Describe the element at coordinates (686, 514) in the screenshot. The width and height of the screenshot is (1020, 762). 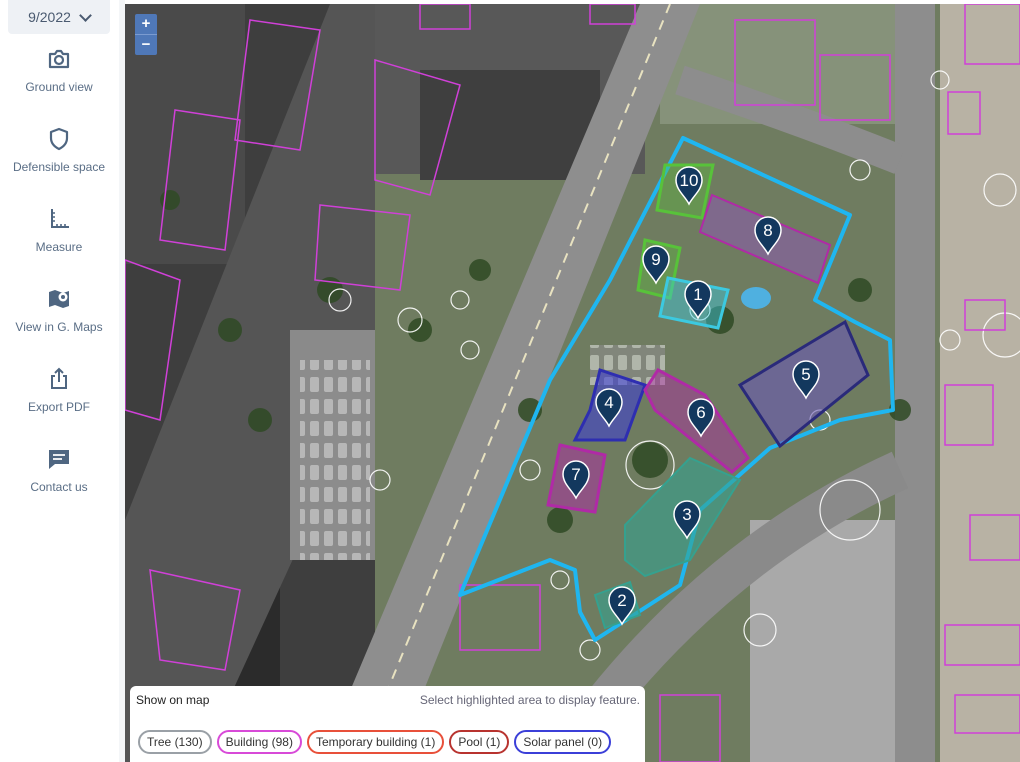
I see `marker-label: 3` at that location.